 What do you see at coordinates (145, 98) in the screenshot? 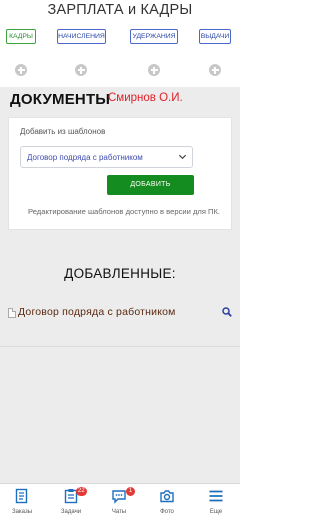
I see `user-name: Смирнов О.И.` at bounding box center [145, 98].